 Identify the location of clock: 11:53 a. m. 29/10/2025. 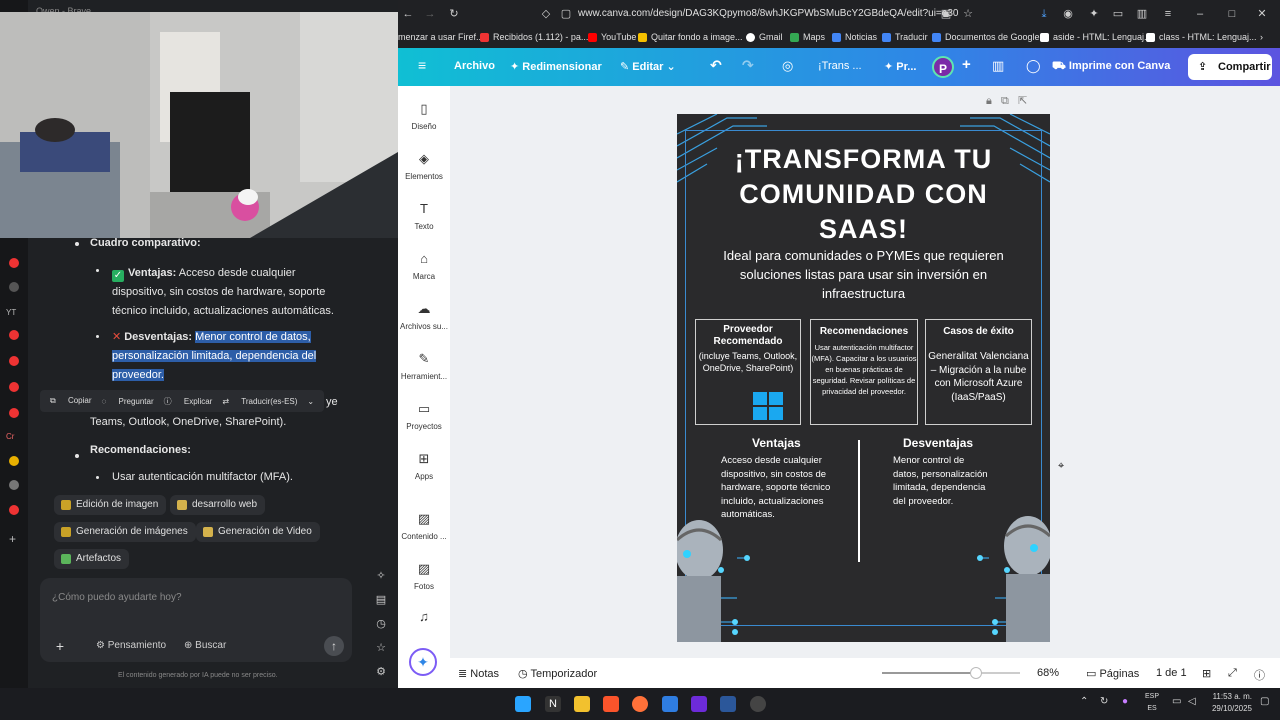
(1230, 703).